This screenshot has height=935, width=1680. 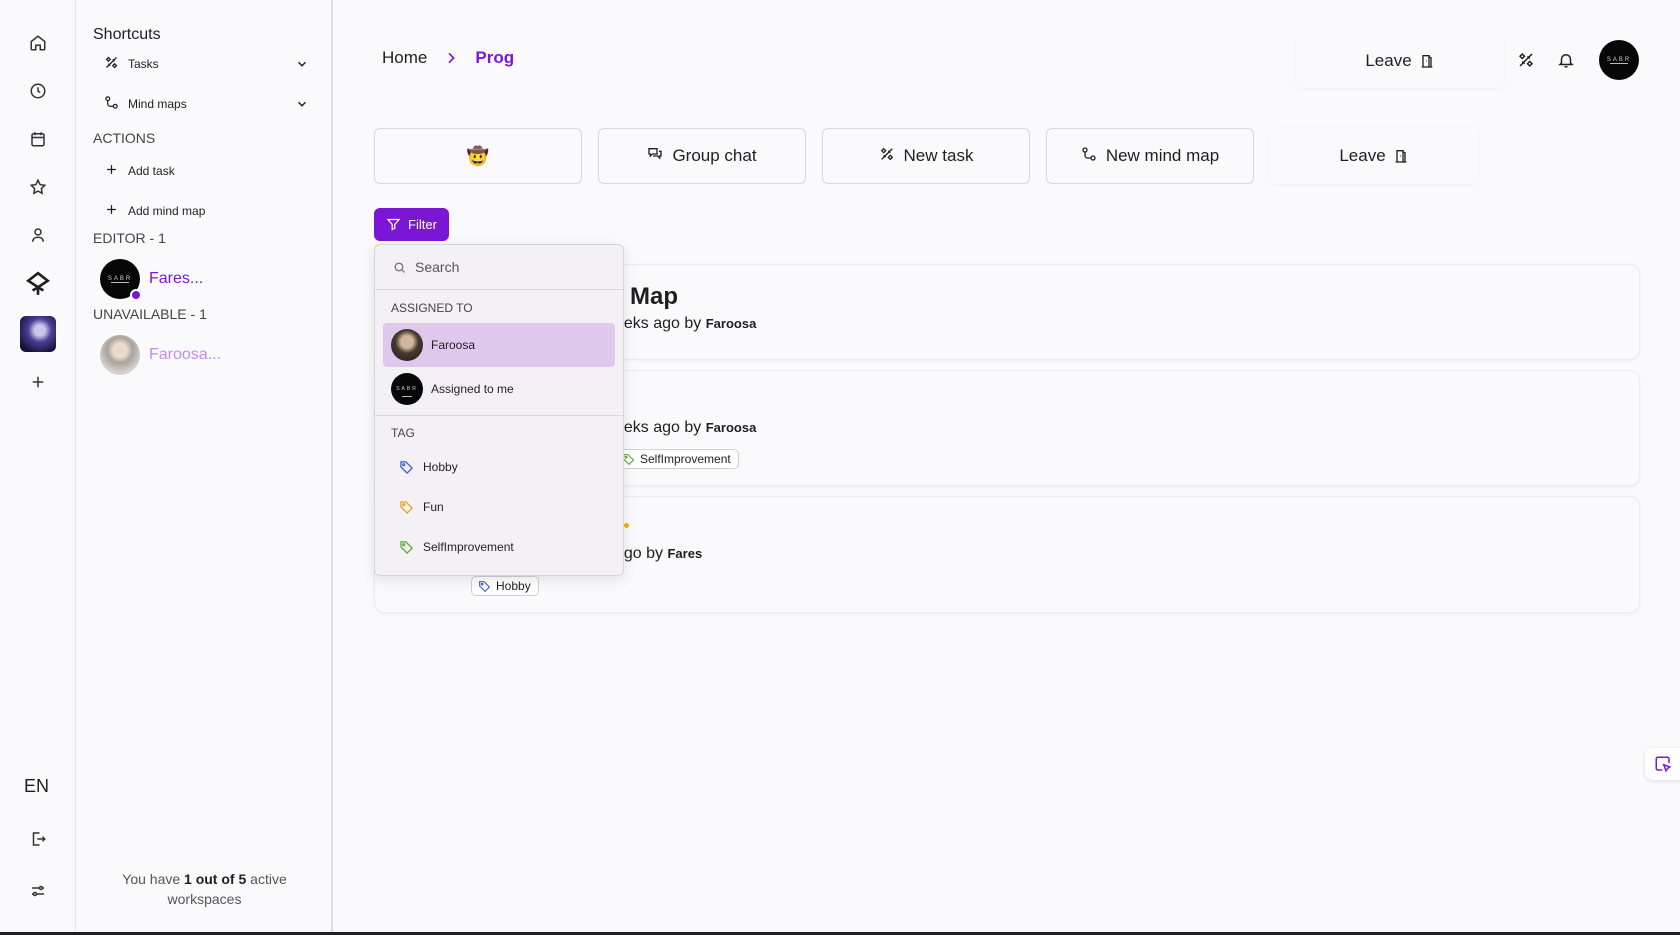 What do you see at coordinates (143, 64) in the screenshot?
I see `shortcut-label: Tasks` at bounding box center [143, 64].